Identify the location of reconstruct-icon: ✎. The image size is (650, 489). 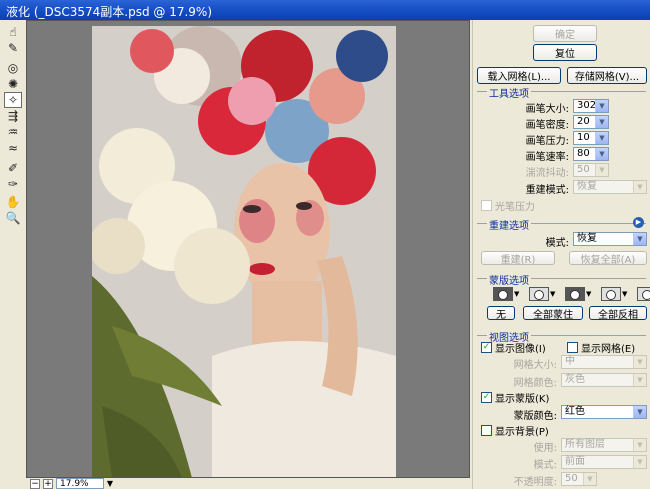
(13, 48).